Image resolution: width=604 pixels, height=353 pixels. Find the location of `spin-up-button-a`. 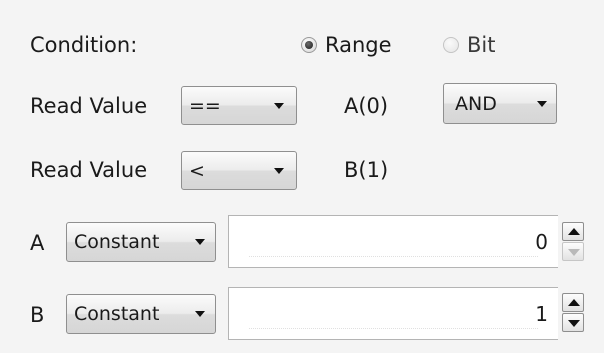

spin-up-button-a is located at coordinates (573, 231).